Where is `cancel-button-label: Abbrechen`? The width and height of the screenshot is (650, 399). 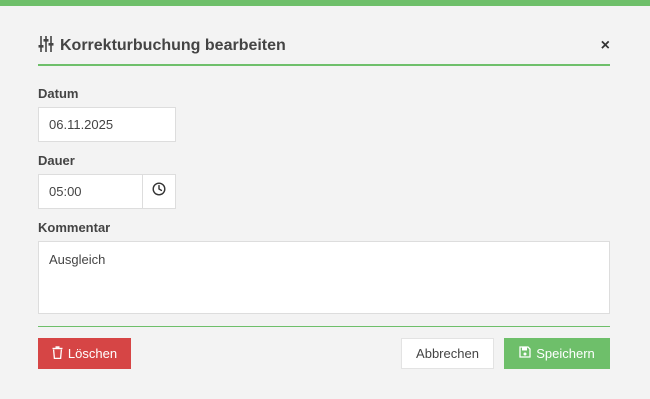 cancel-button-label: Abbrechen is located at coordinates (447, 353).